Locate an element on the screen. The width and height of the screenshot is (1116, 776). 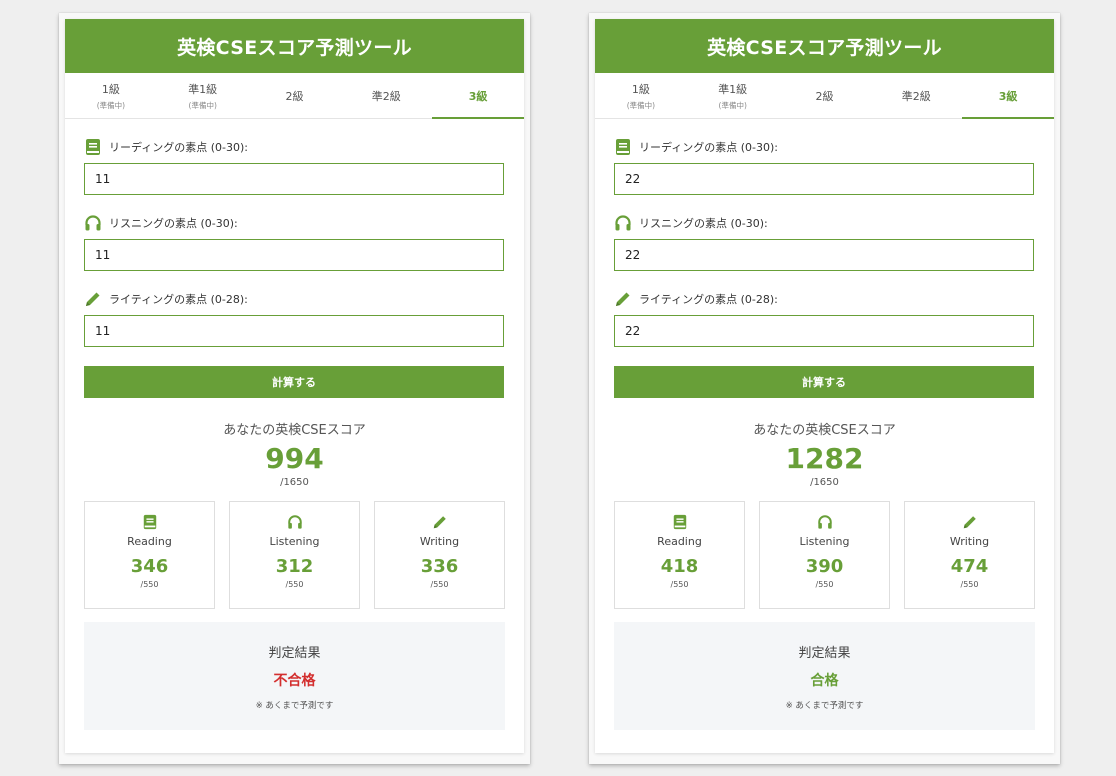
cse-score-summary: あなたの英検CSEスコア 1282 /1650 is located at coordinates (824, 453).